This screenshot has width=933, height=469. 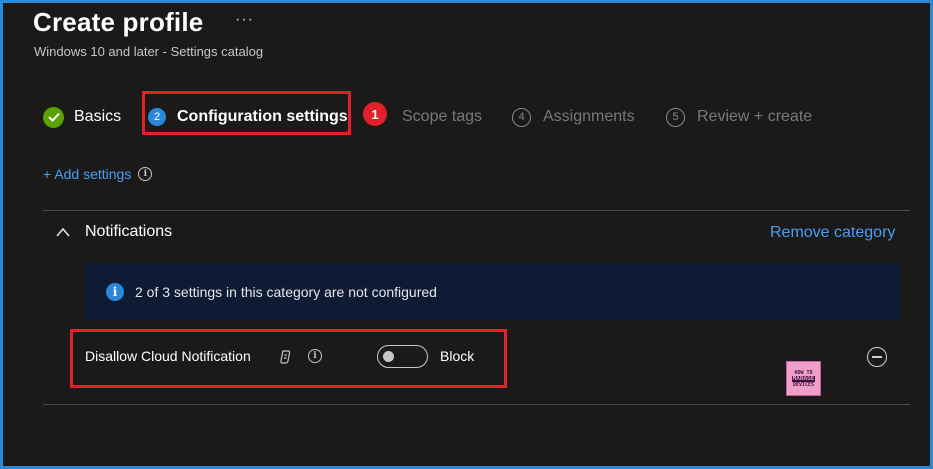 What do you see at coordinates (118, 22) in the screenshot?
I see `page-title: Create profile` at bounding box center [118, 22].